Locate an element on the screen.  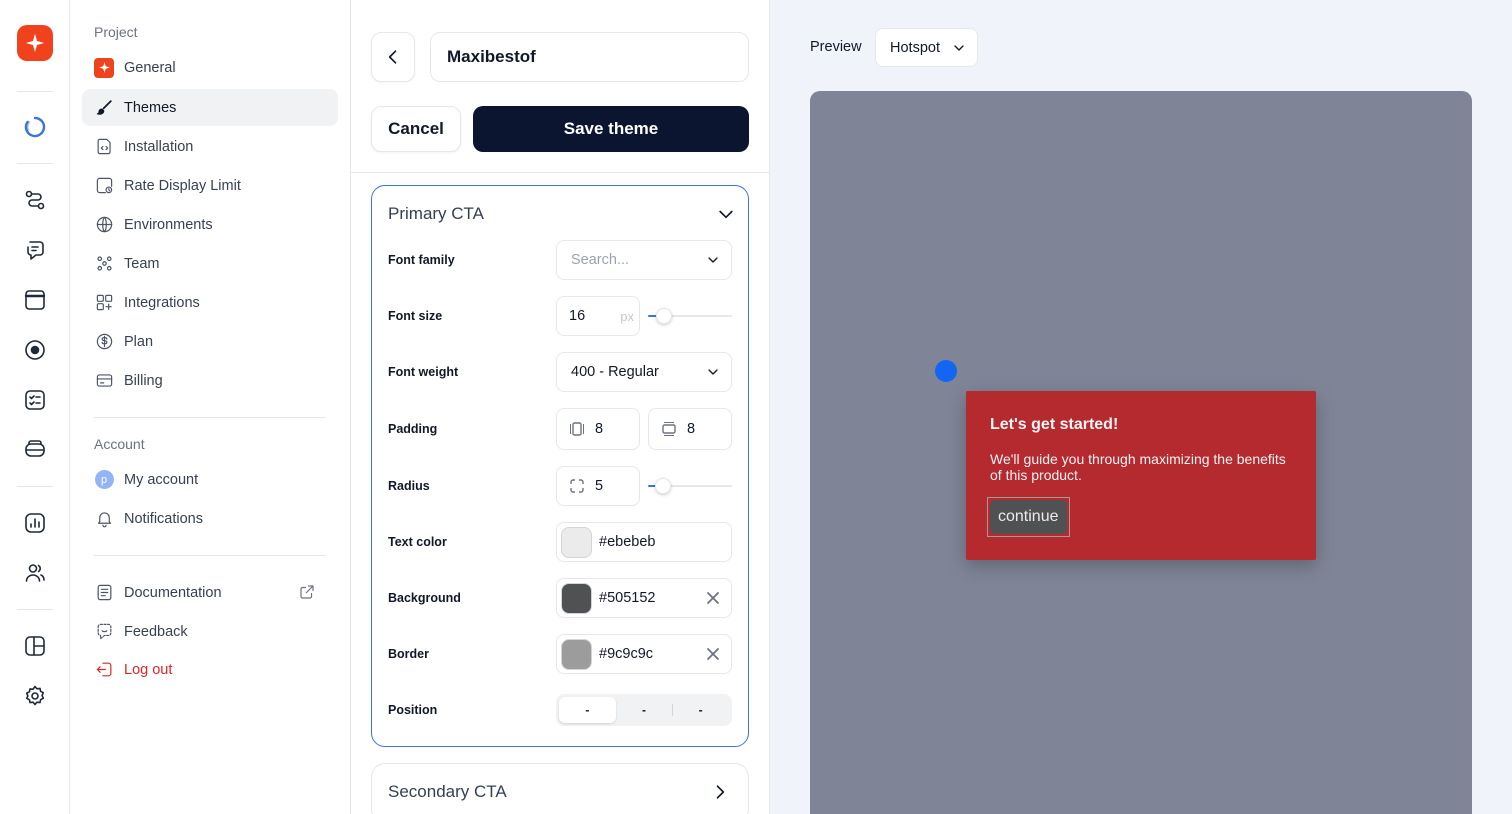
nav-item-label: Team is located at coordinates (142, 263).